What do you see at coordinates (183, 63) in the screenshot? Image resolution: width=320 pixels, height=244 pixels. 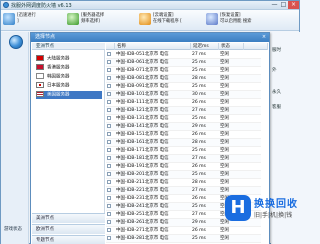 I see `table-row: 中国-IDB-061北京市 电信 25 ms 空闲` at bounding box center [183, 63].